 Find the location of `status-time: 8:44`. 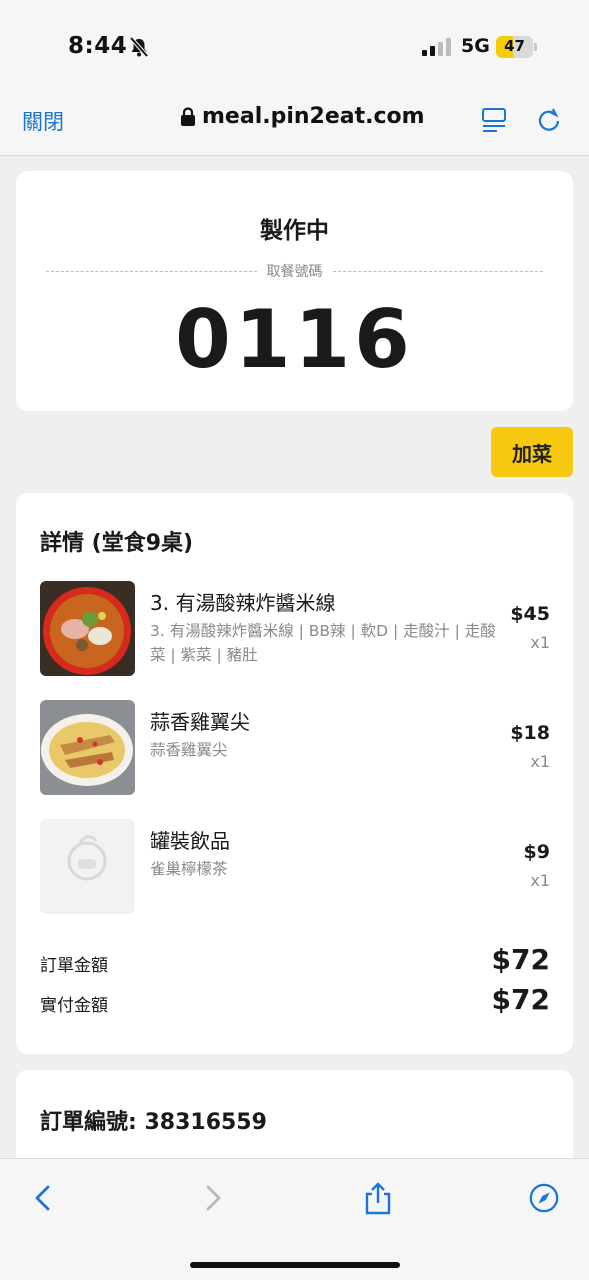

status-time: 8:44 is located at coordinates (98, 46).